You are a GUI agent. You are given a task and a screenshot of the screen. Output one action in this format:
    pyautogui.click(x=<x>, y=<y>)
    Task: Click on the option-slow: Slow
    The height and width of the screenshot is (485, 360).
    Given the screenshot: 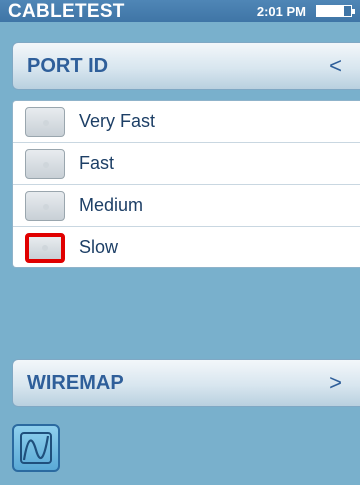 What is the action you would take?
    pyautogui.click(x=186, y=248)
    